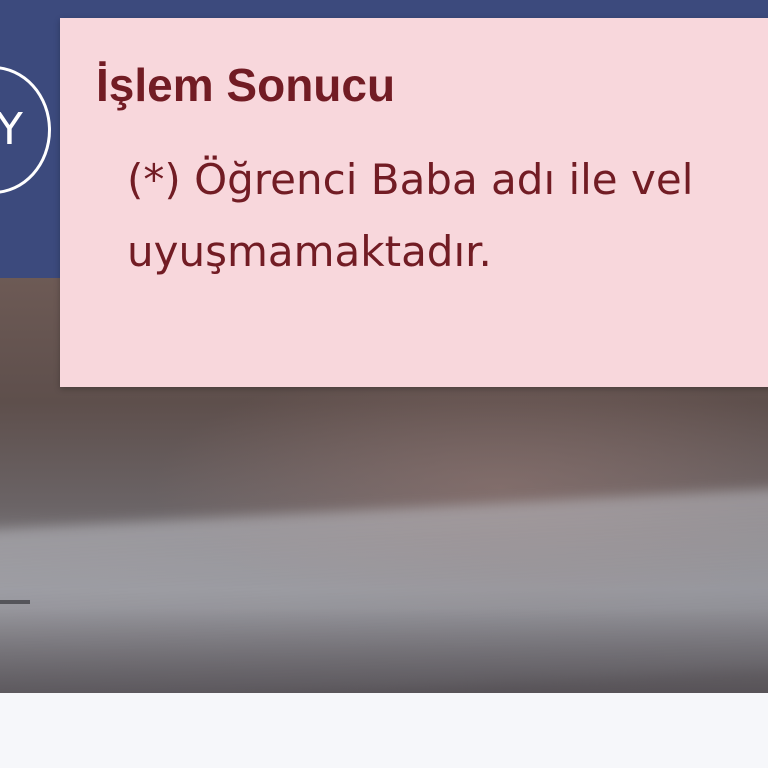  I want to click on logo-letter: Y, so click(11, 129).